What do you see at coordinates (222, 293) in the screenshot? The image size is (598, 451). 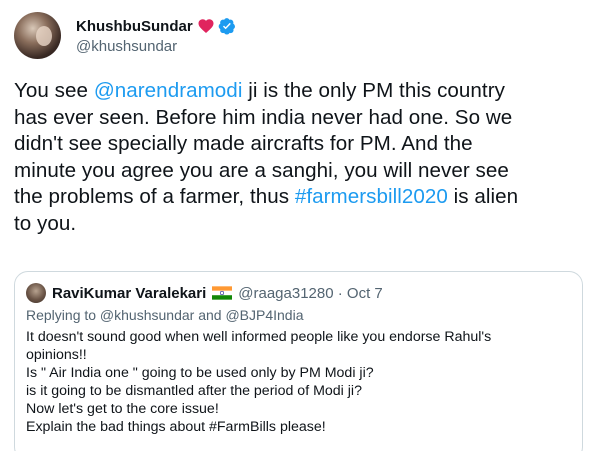 I see `india-flag-icon` at bounding box center [222, 293].